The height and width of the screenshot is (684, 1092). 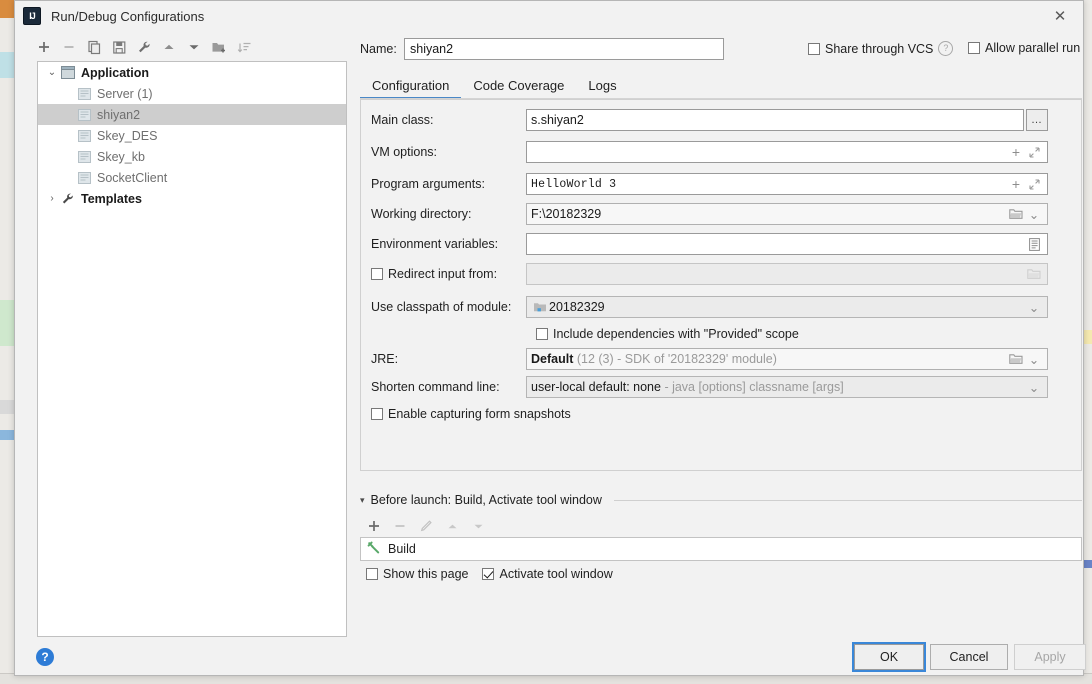 What do you see at coordinates (577, 307) in the screenshot?
I see `use-classpath-value: 20182329` at bounding box center [577, 307].